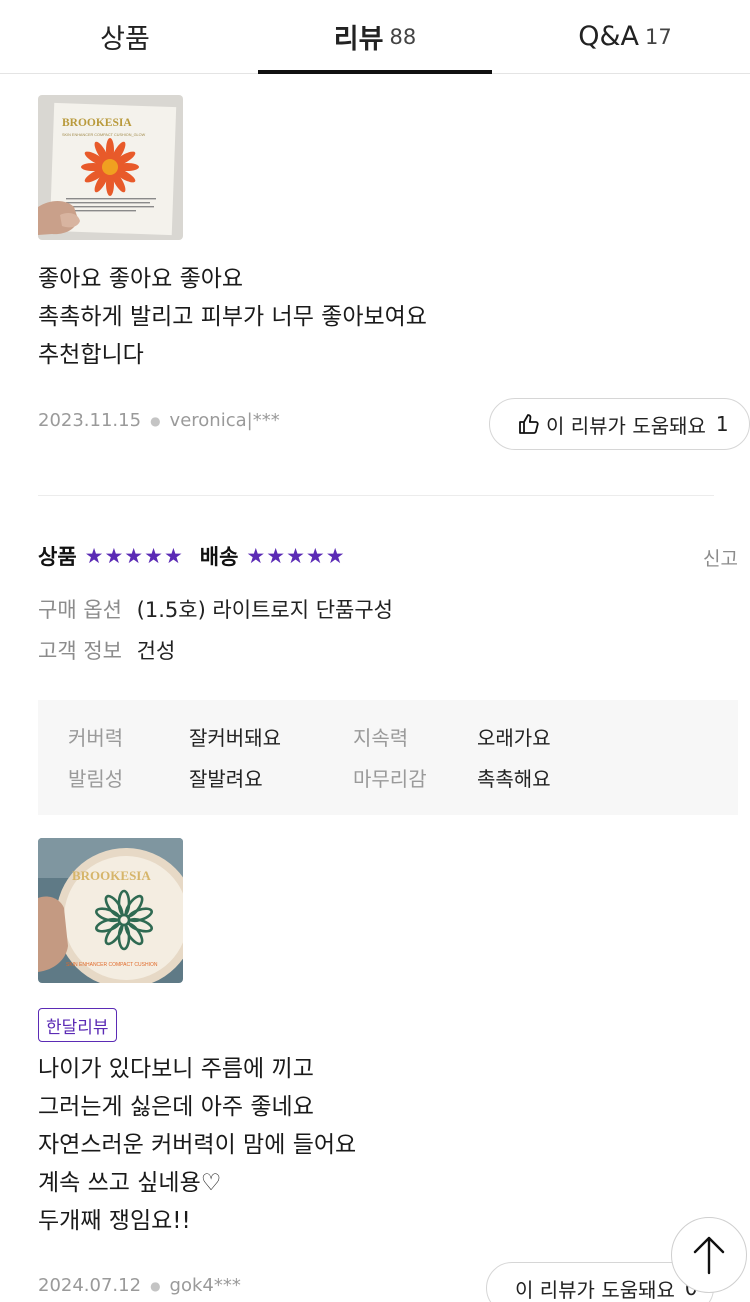 This screenshot has width=750, height=1302. What do you see at coordinates (91, 355) in the screenshot?
I see `review-line: 추천합니다` at bounding box center [91, 355].